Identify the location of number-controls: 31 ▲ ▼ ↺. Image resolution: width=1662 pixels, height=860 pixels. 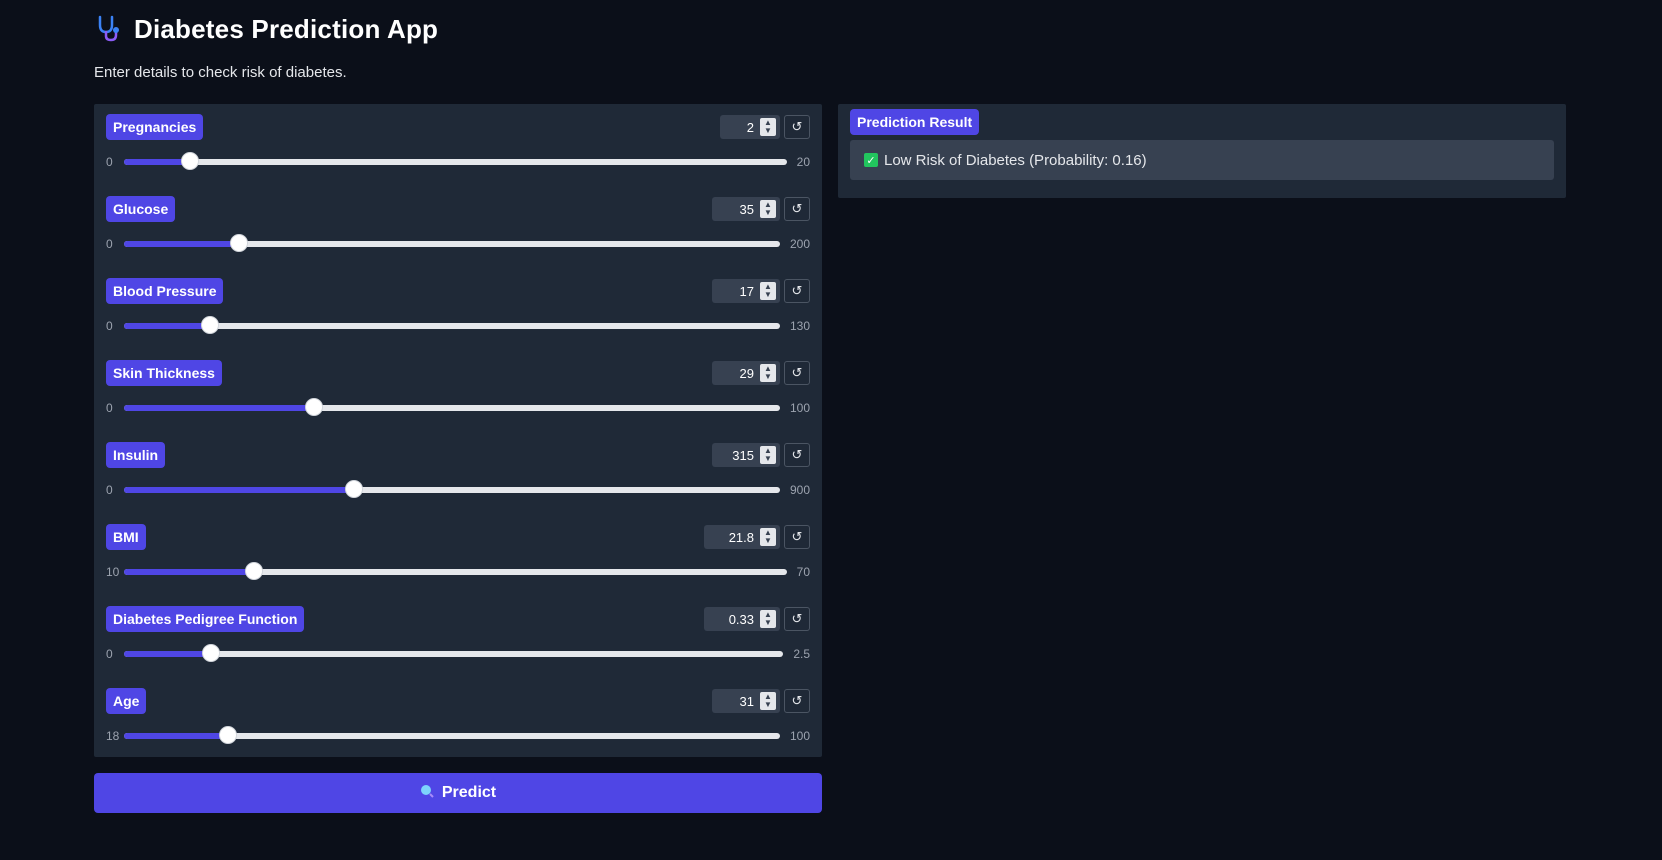
(761, 701).